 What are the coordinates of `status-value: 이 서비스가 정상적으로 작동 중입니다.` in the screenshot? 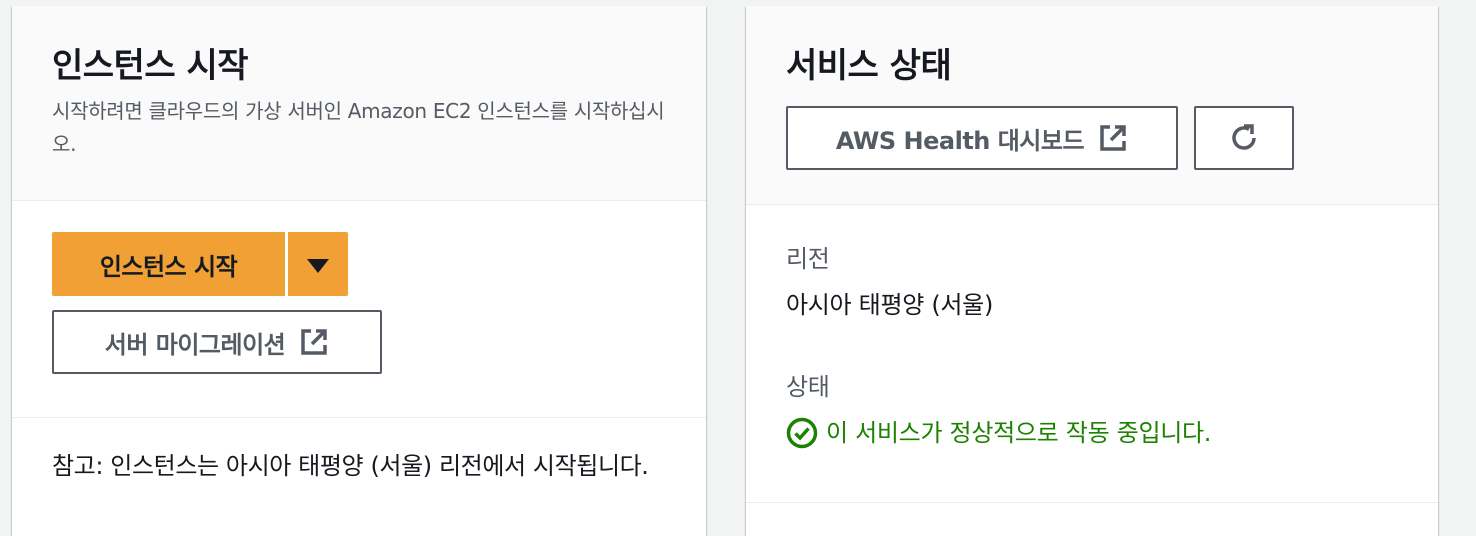 It's located at (1092, 433).